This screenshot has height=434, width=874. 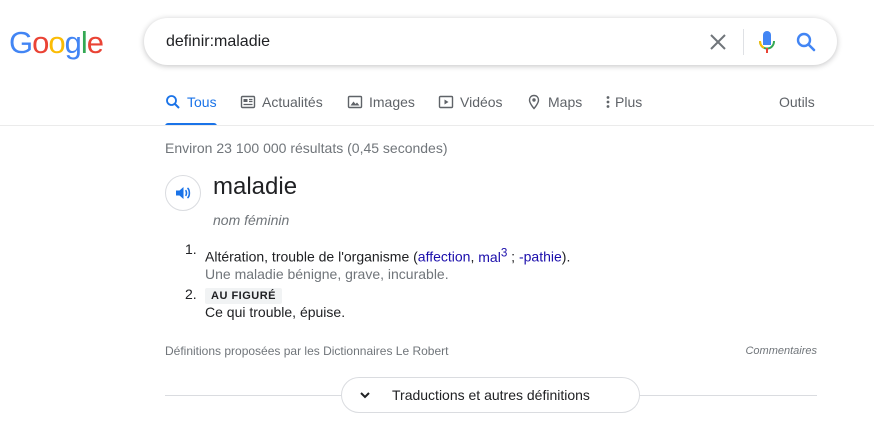 I want to click on search-button, so click(x=806, y=42).